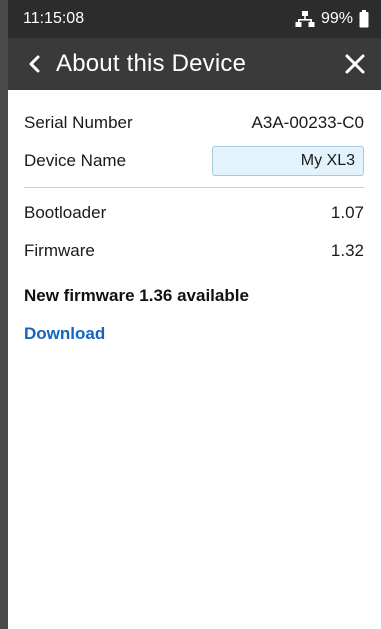 The image size is (381, 629). What do you see at coordinates (35, 64) in the screenshot?
I see `chevron-left-icon` at bounding box center [35, 64].